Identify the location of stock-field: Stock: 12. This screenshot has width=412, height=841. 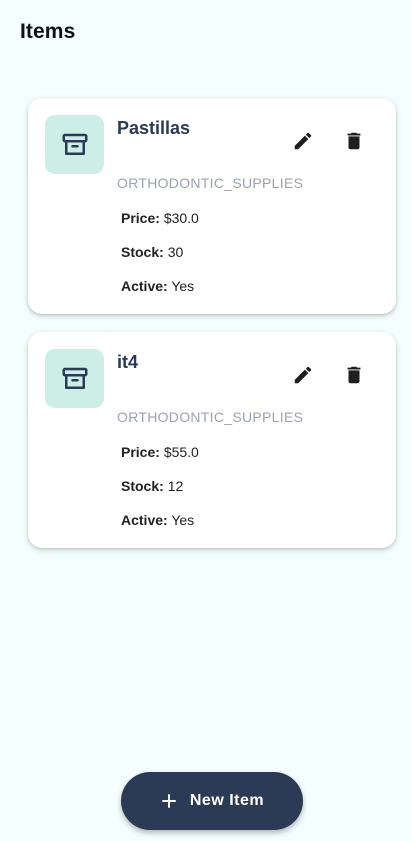
(152, 486).